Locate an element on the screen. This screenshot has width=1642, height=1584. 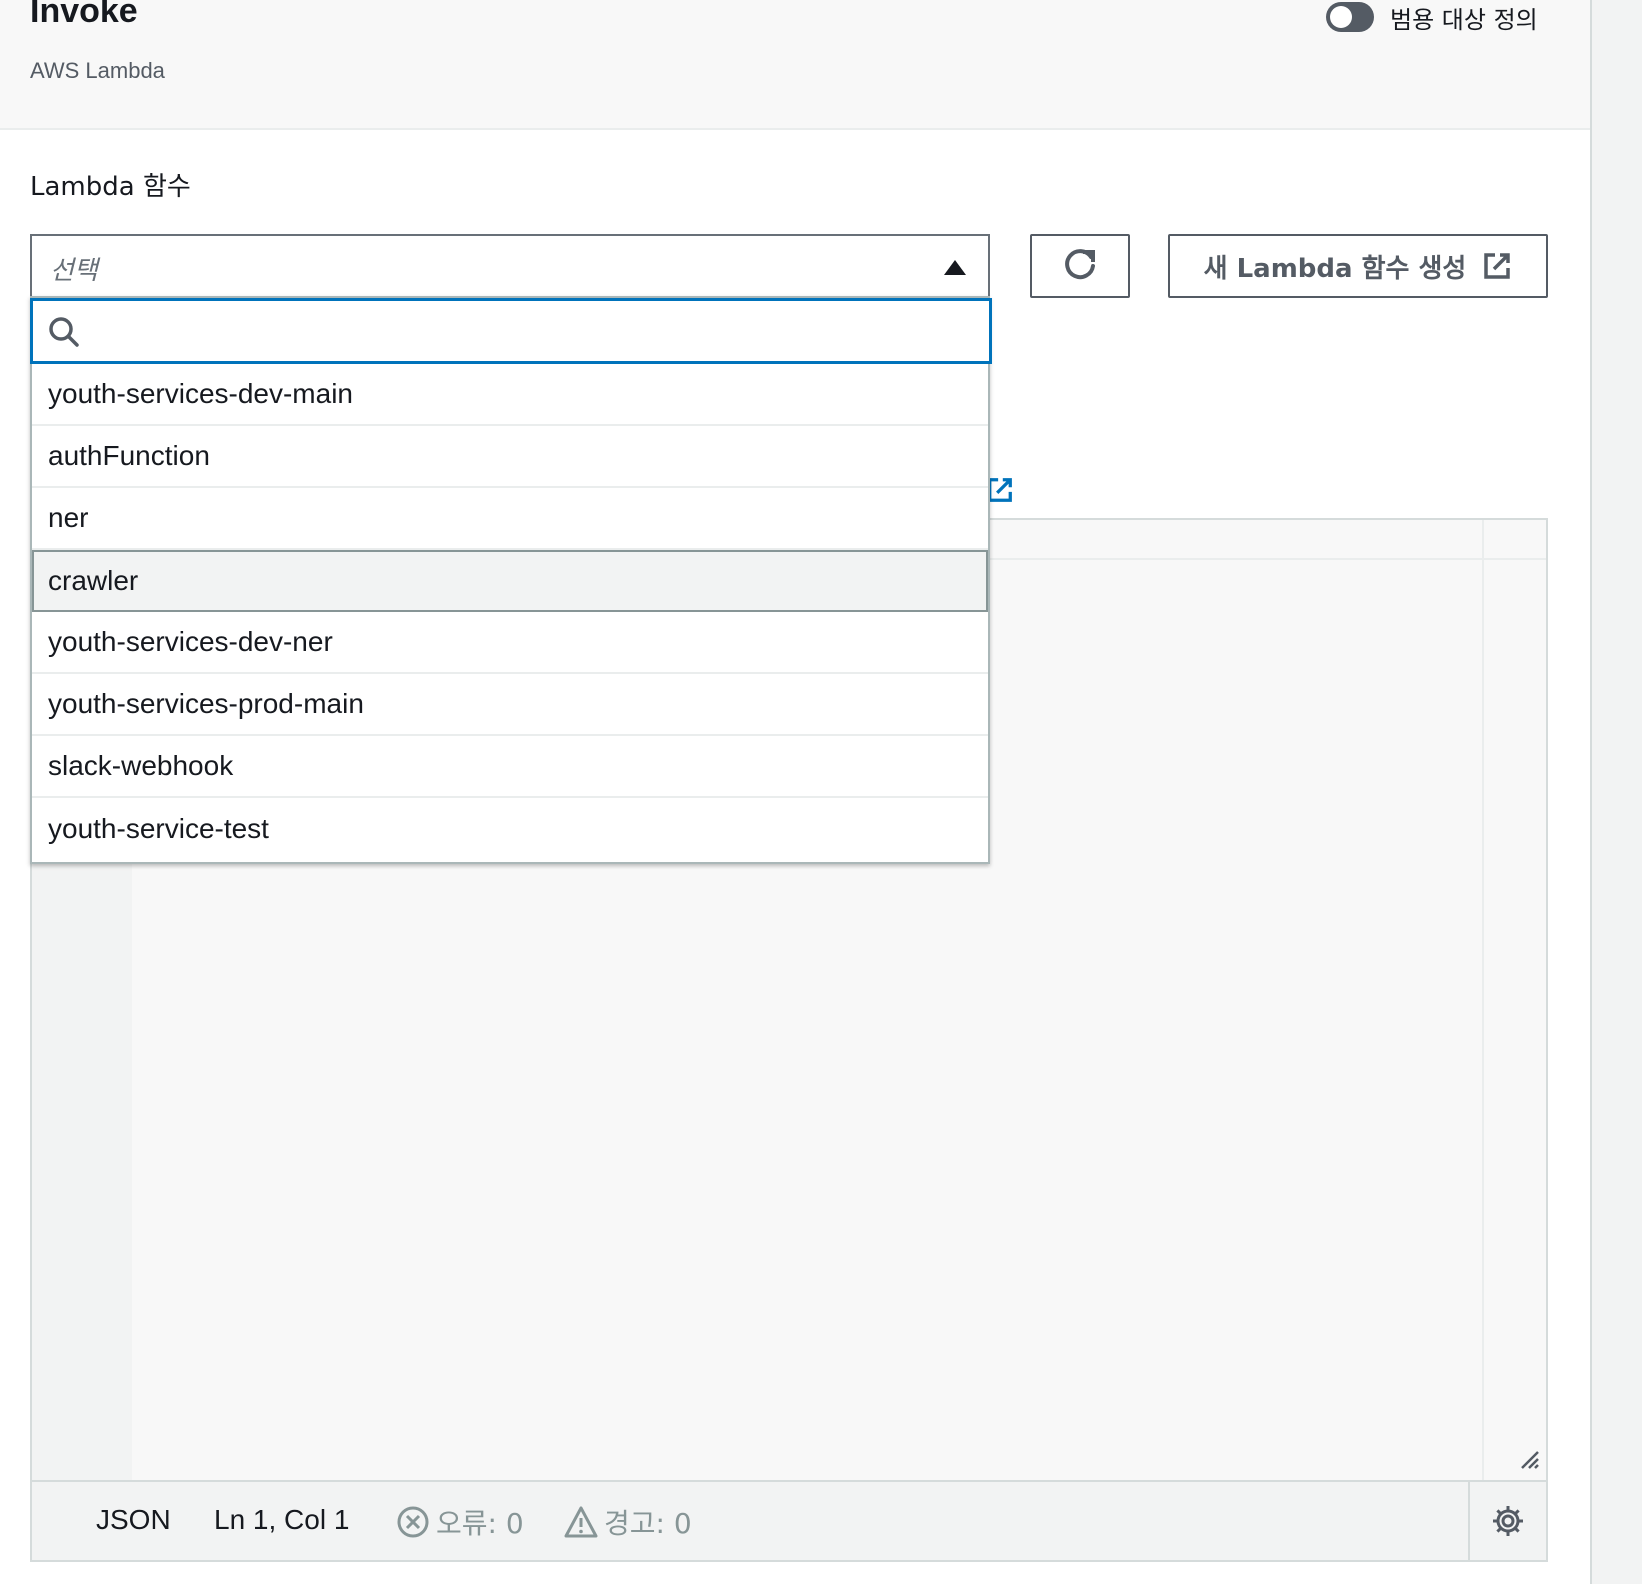
toggle-off-icon is located at coordinates (1350, 17).